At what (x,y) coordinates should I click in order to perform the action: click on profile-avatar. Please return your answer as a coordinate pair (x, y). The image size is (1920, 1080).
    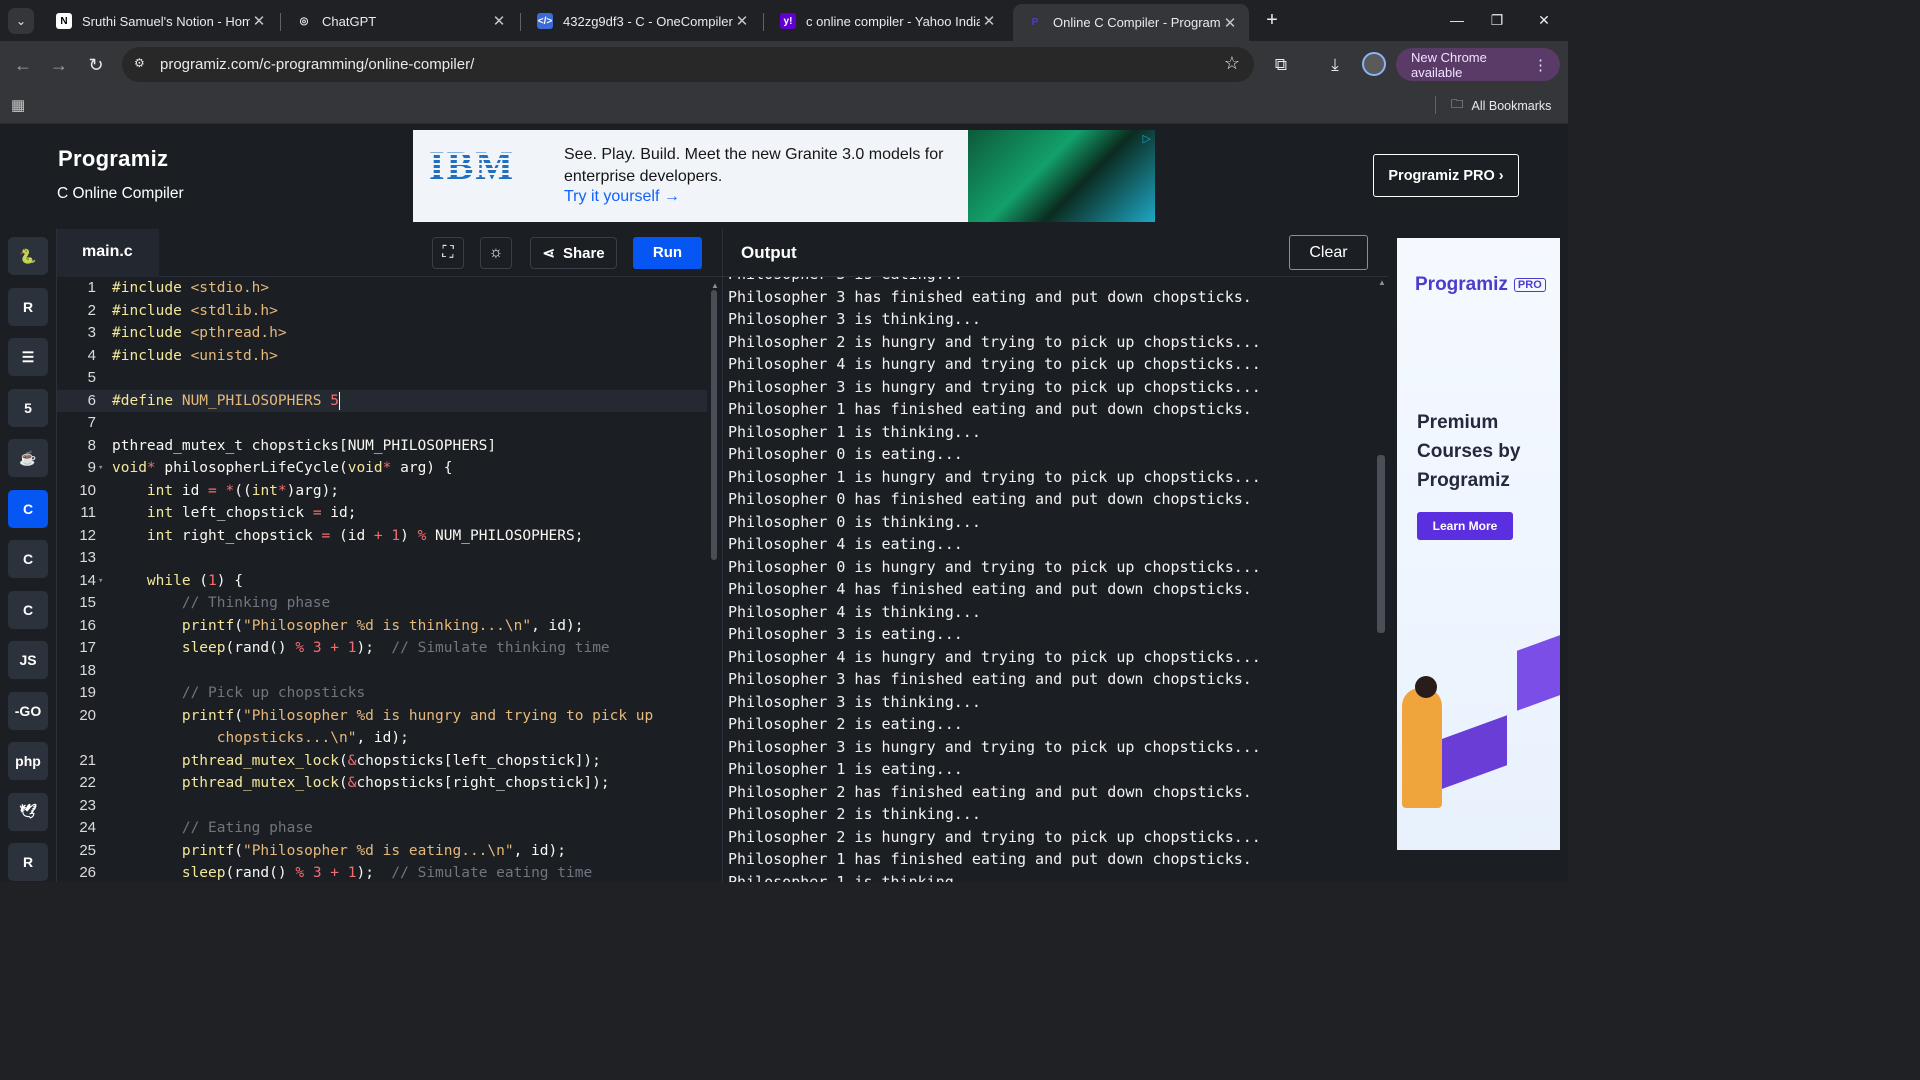
    Looking at the image, I should click on (1374, 64).